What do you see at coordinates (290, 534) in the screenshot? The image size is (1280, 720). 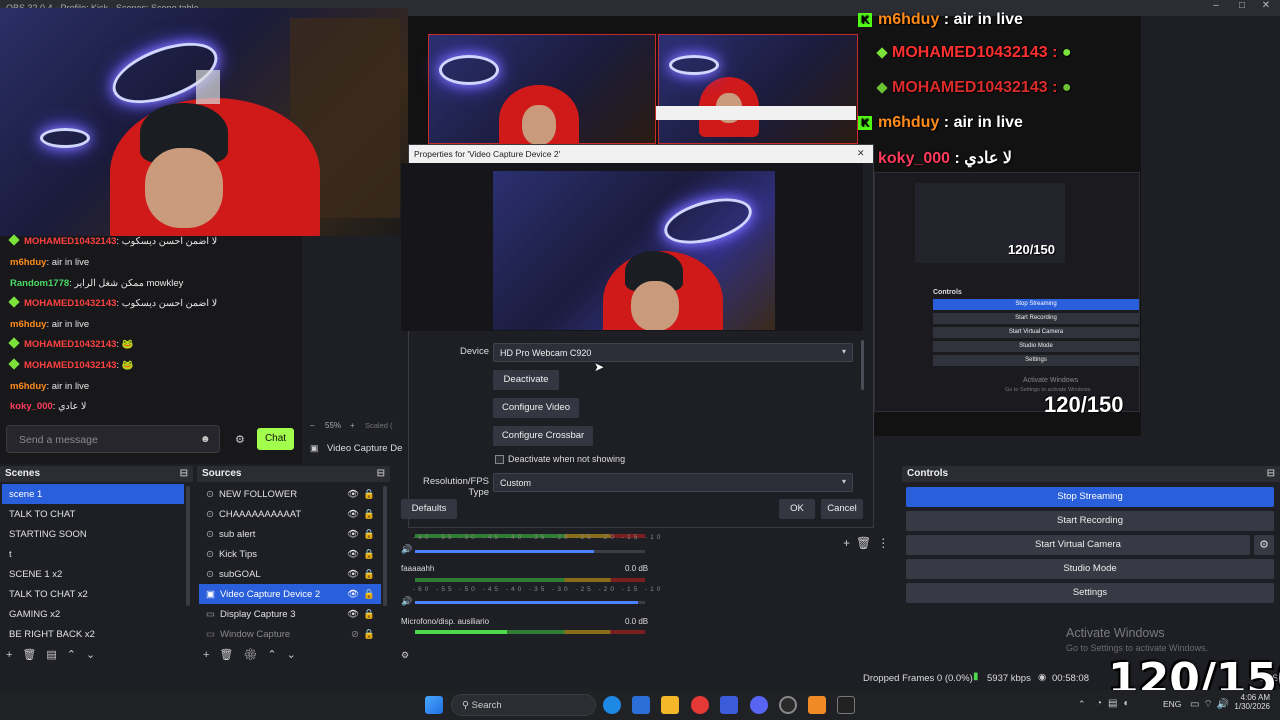 I see `source-item: ⊙ sub alert 👁 🔒` at bounding box center [290, 534].